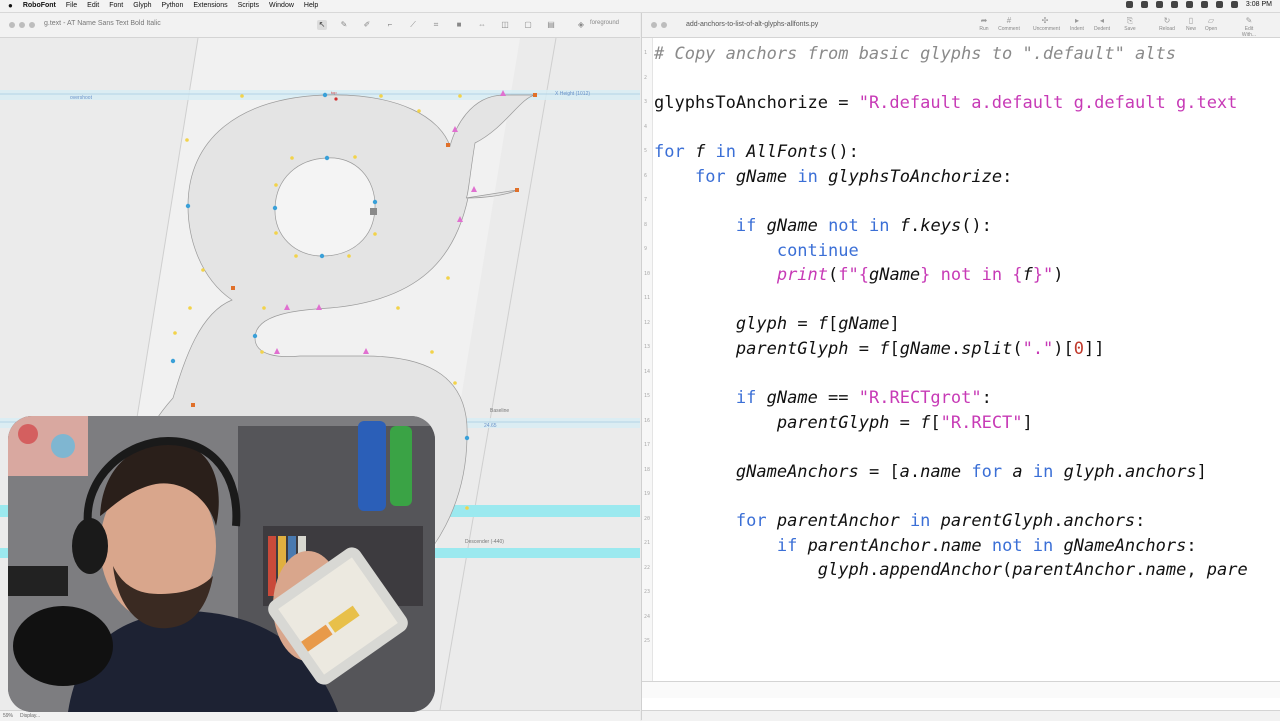  What do you see at coordinates (93, 5) in the screenshot?
I see `menu-edit: Edit` at bounding box center [93, 5].